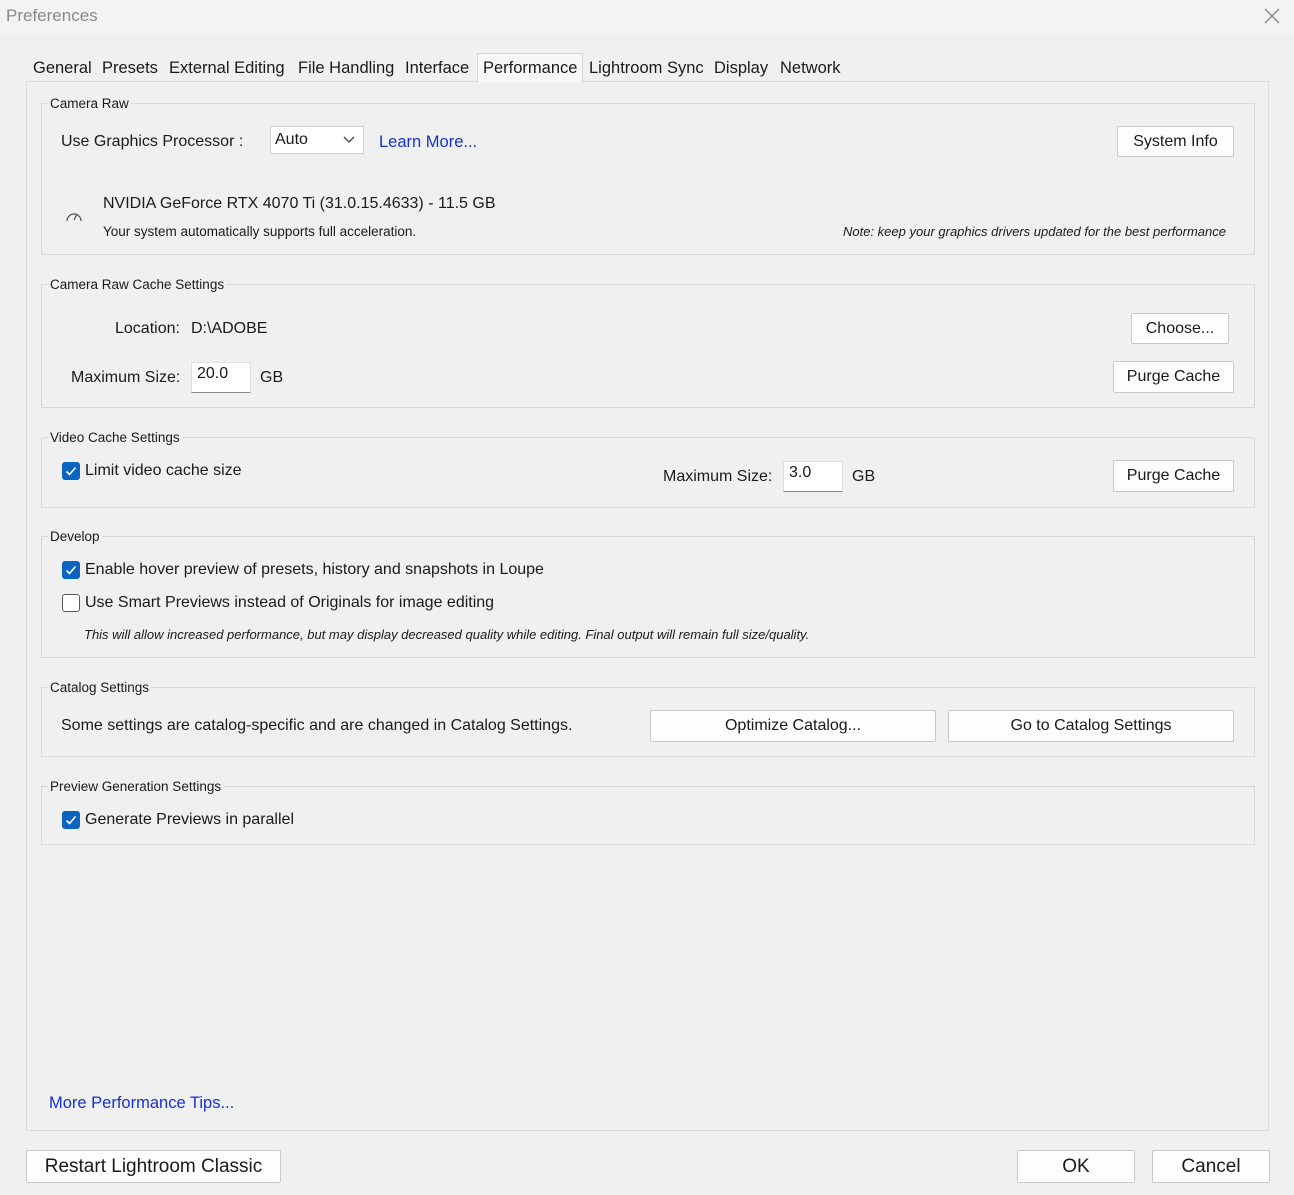  I want to click on tab-display: Display, so click(741, 68).